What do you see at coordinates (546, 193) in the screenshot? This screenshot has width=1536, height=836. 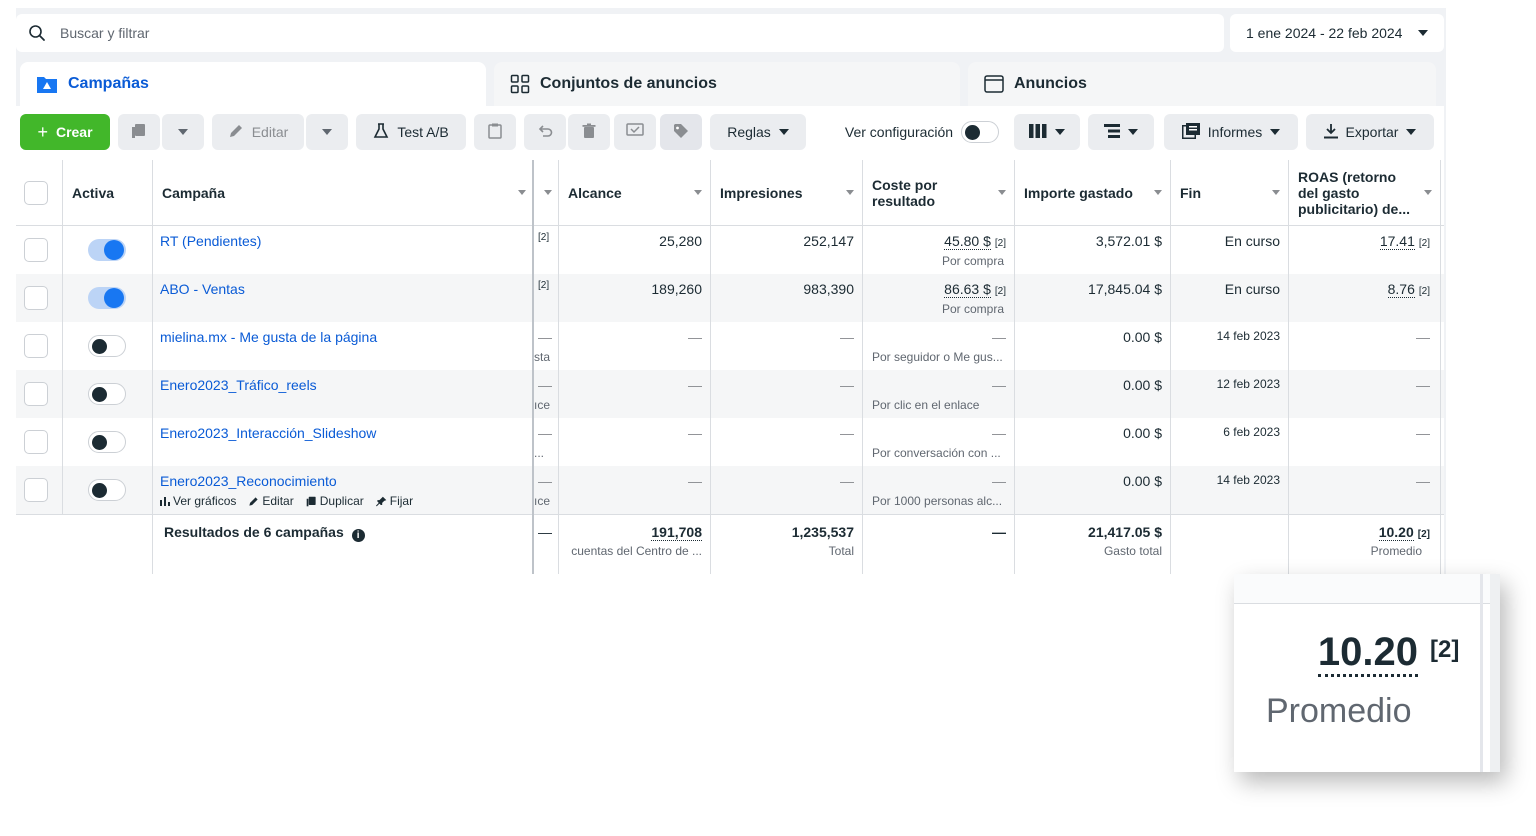 I see `column-header-partial` at bounding box center [546, 193].